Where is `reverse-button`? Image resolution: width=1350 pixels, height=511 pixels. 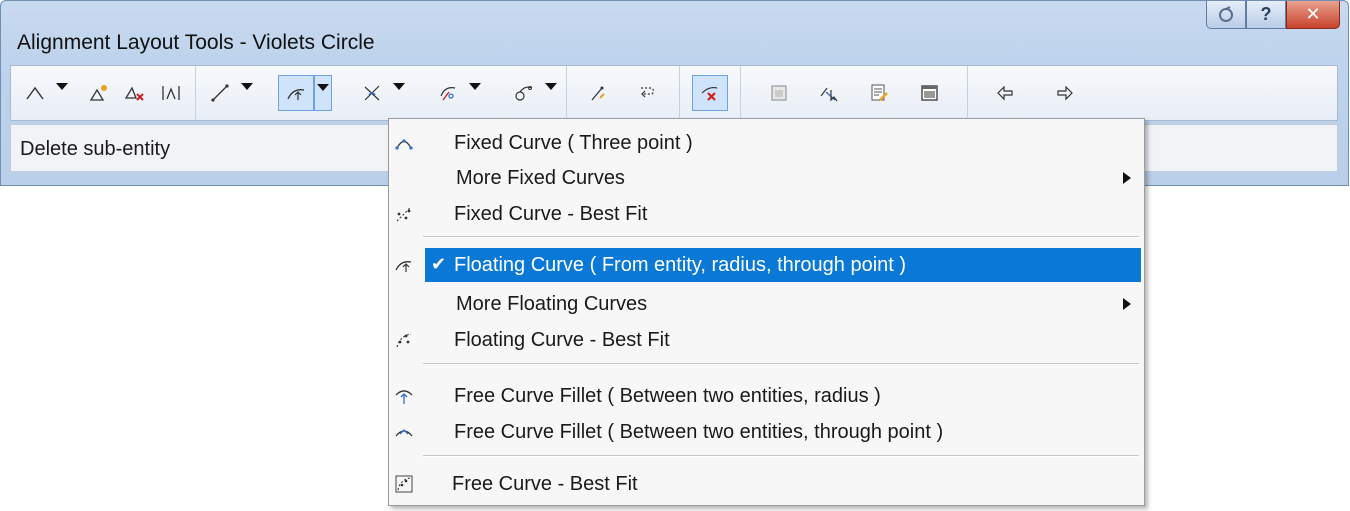 reverse-button is located at coordinates (647, 93).